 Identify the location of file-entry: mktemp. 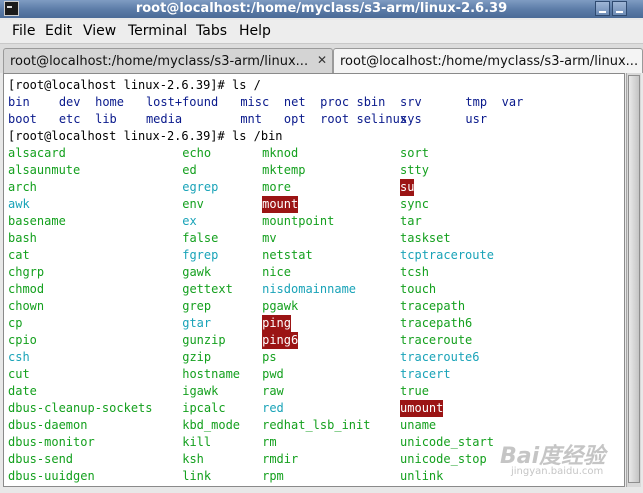
(284, 170).